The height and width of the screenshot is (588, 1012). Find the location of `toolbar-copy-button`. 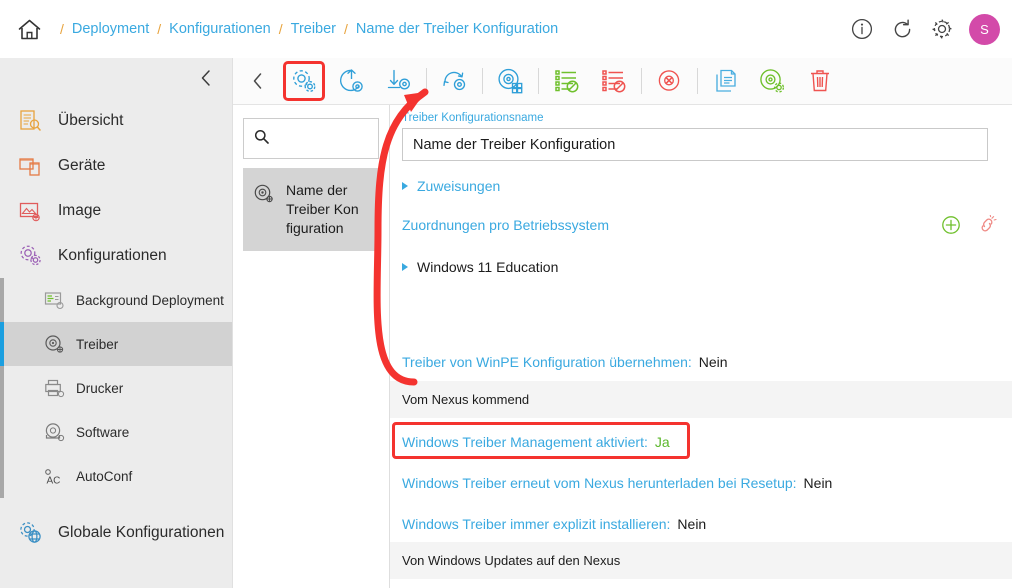

toolbar-copy-button is located at coordinates (725, 81).